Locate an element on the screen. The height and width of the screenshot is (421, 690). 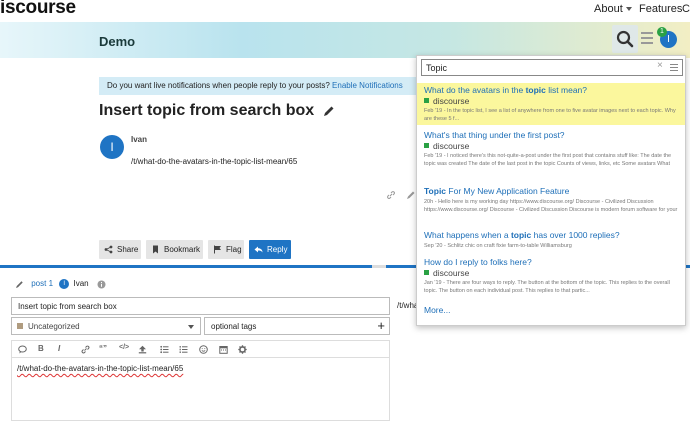
editor-toolbar: B I “” </> is located at coordinates (200, 348).